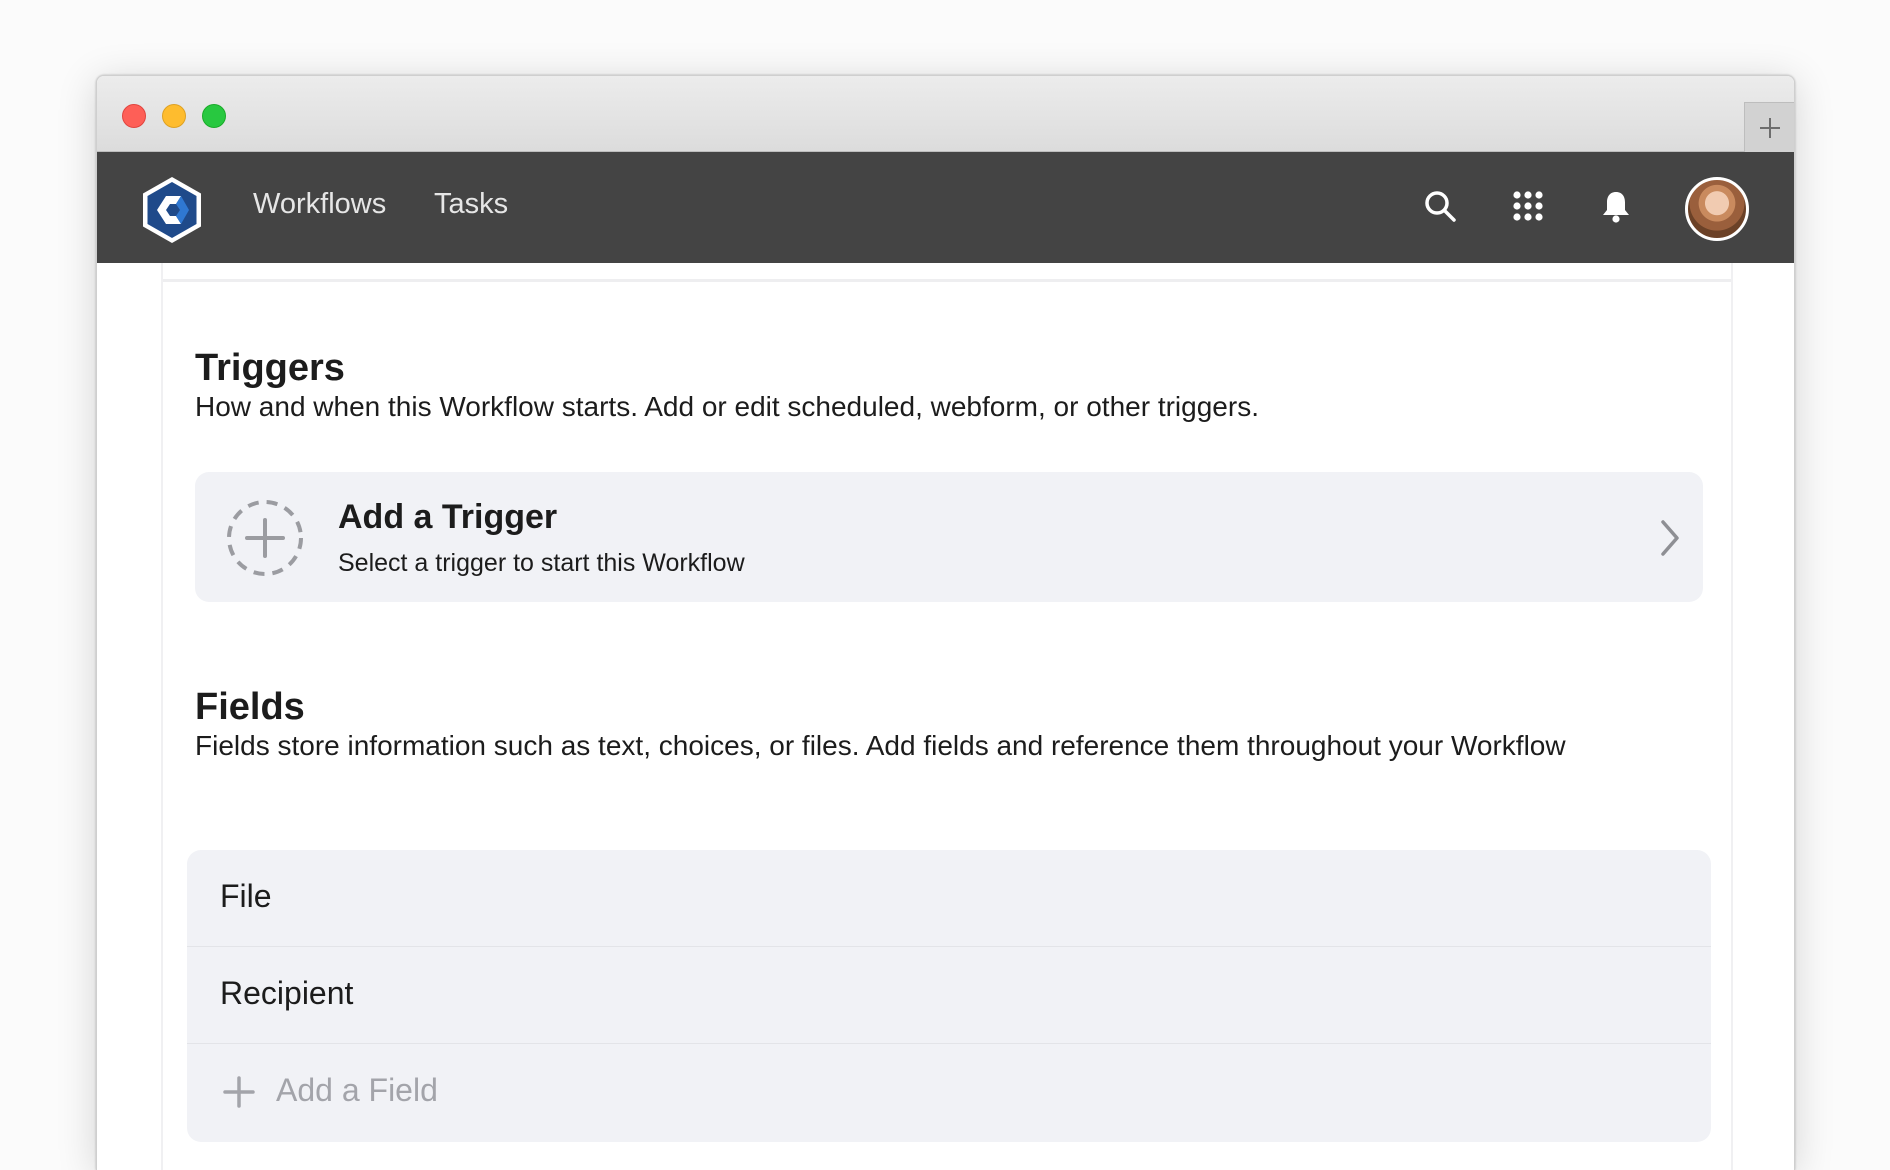 The width and height of the screenshot is (1890, 1170). Describe the element at coordinates (1616, 206) in the screenshot. I see `bell-icon` at that location.